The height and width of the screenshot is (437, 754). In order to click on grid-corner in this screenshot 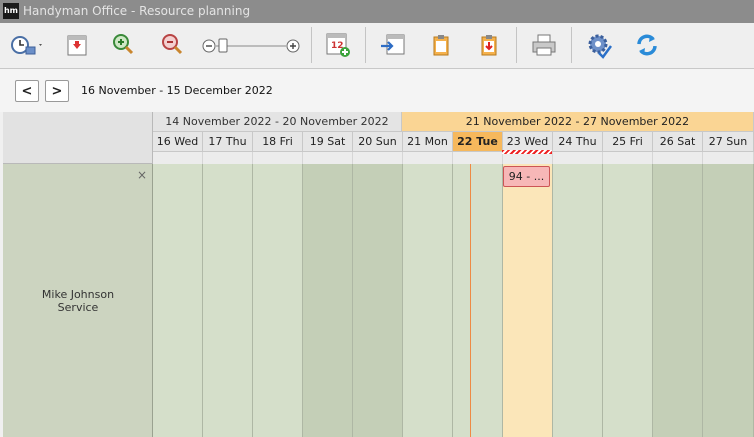, I will do `click(78, 138)`.